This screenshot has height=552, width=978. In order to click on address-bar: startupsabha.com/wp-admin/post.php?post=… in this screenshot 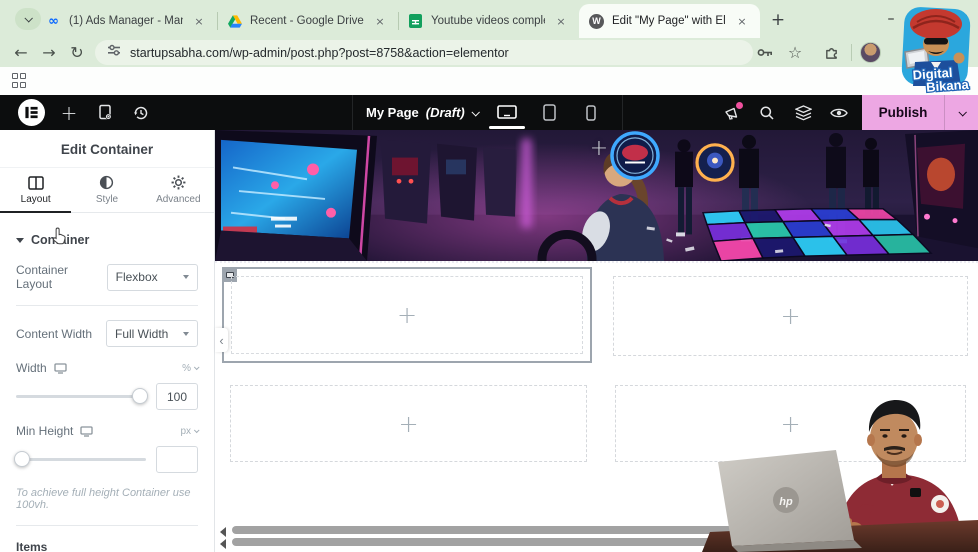, I will do `click(424, 52)`.